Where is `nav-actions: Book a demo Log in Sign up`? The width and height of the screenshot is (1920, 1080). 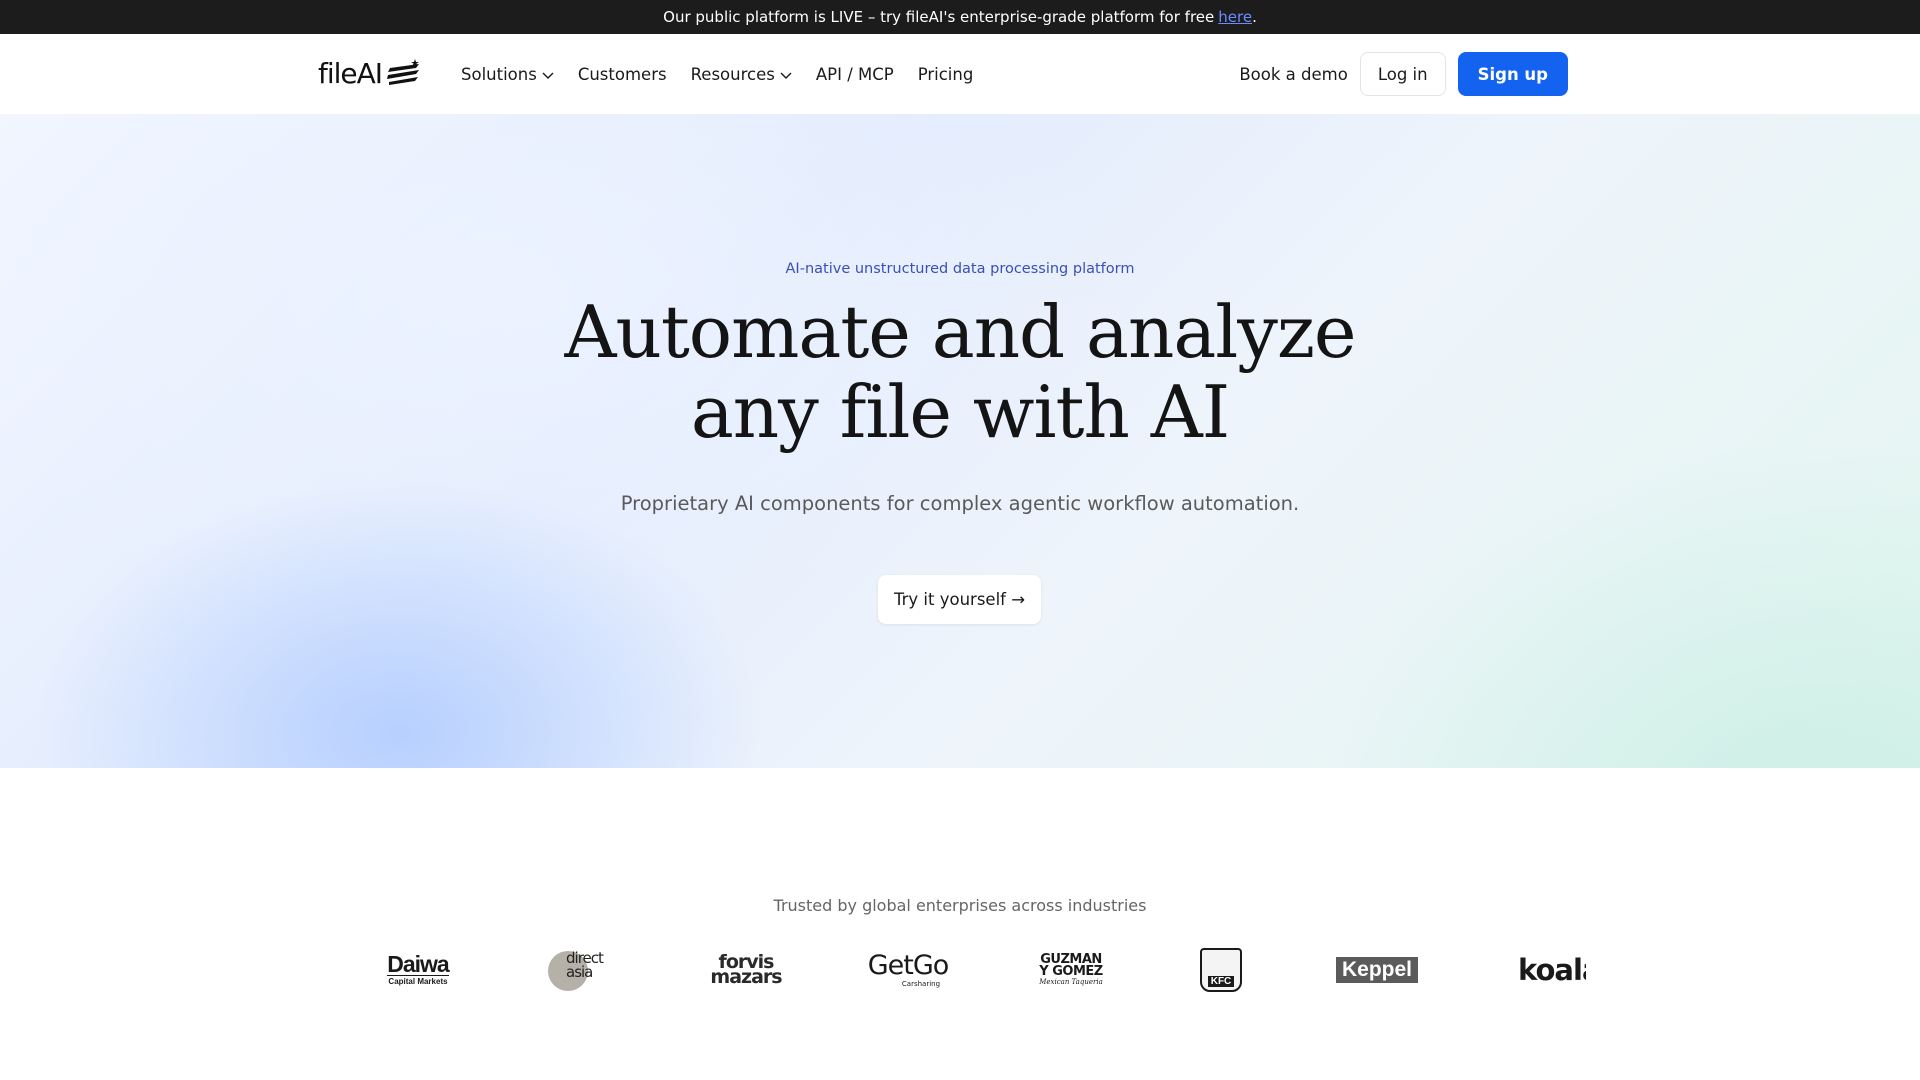
nav-actions: Book a demo Log in Sign up is located at coordinates (1403, 74).